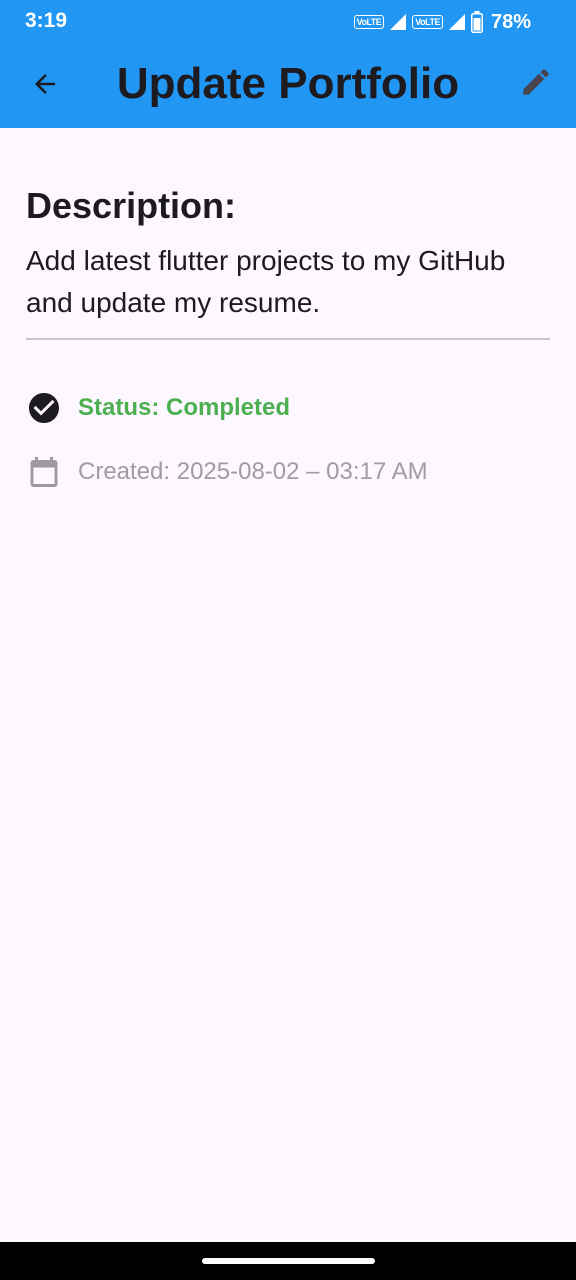 Image resolution: width=576 pixels, height=1280 pixels. Describe the element at coordinates (369, 22) in the screenshot. I see `volte-badge-1: VoLTE` at that location.